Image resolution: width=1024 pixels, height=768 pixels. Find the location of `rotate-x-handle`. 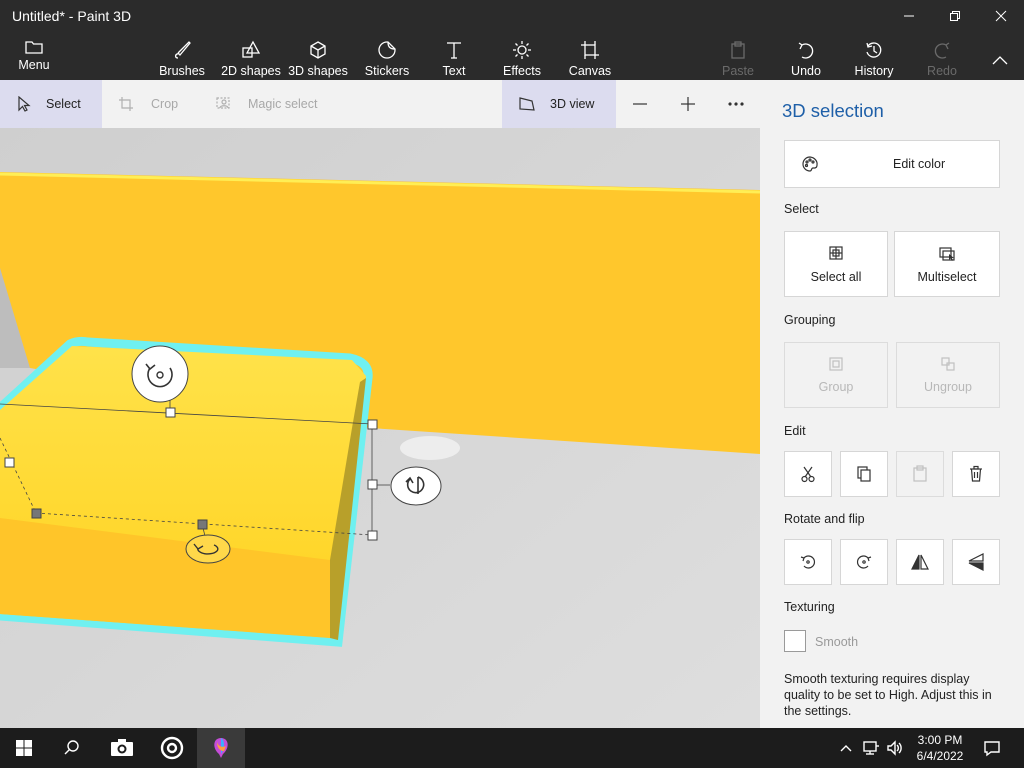

rotate-x-handle is located at coordinates (160, 374).